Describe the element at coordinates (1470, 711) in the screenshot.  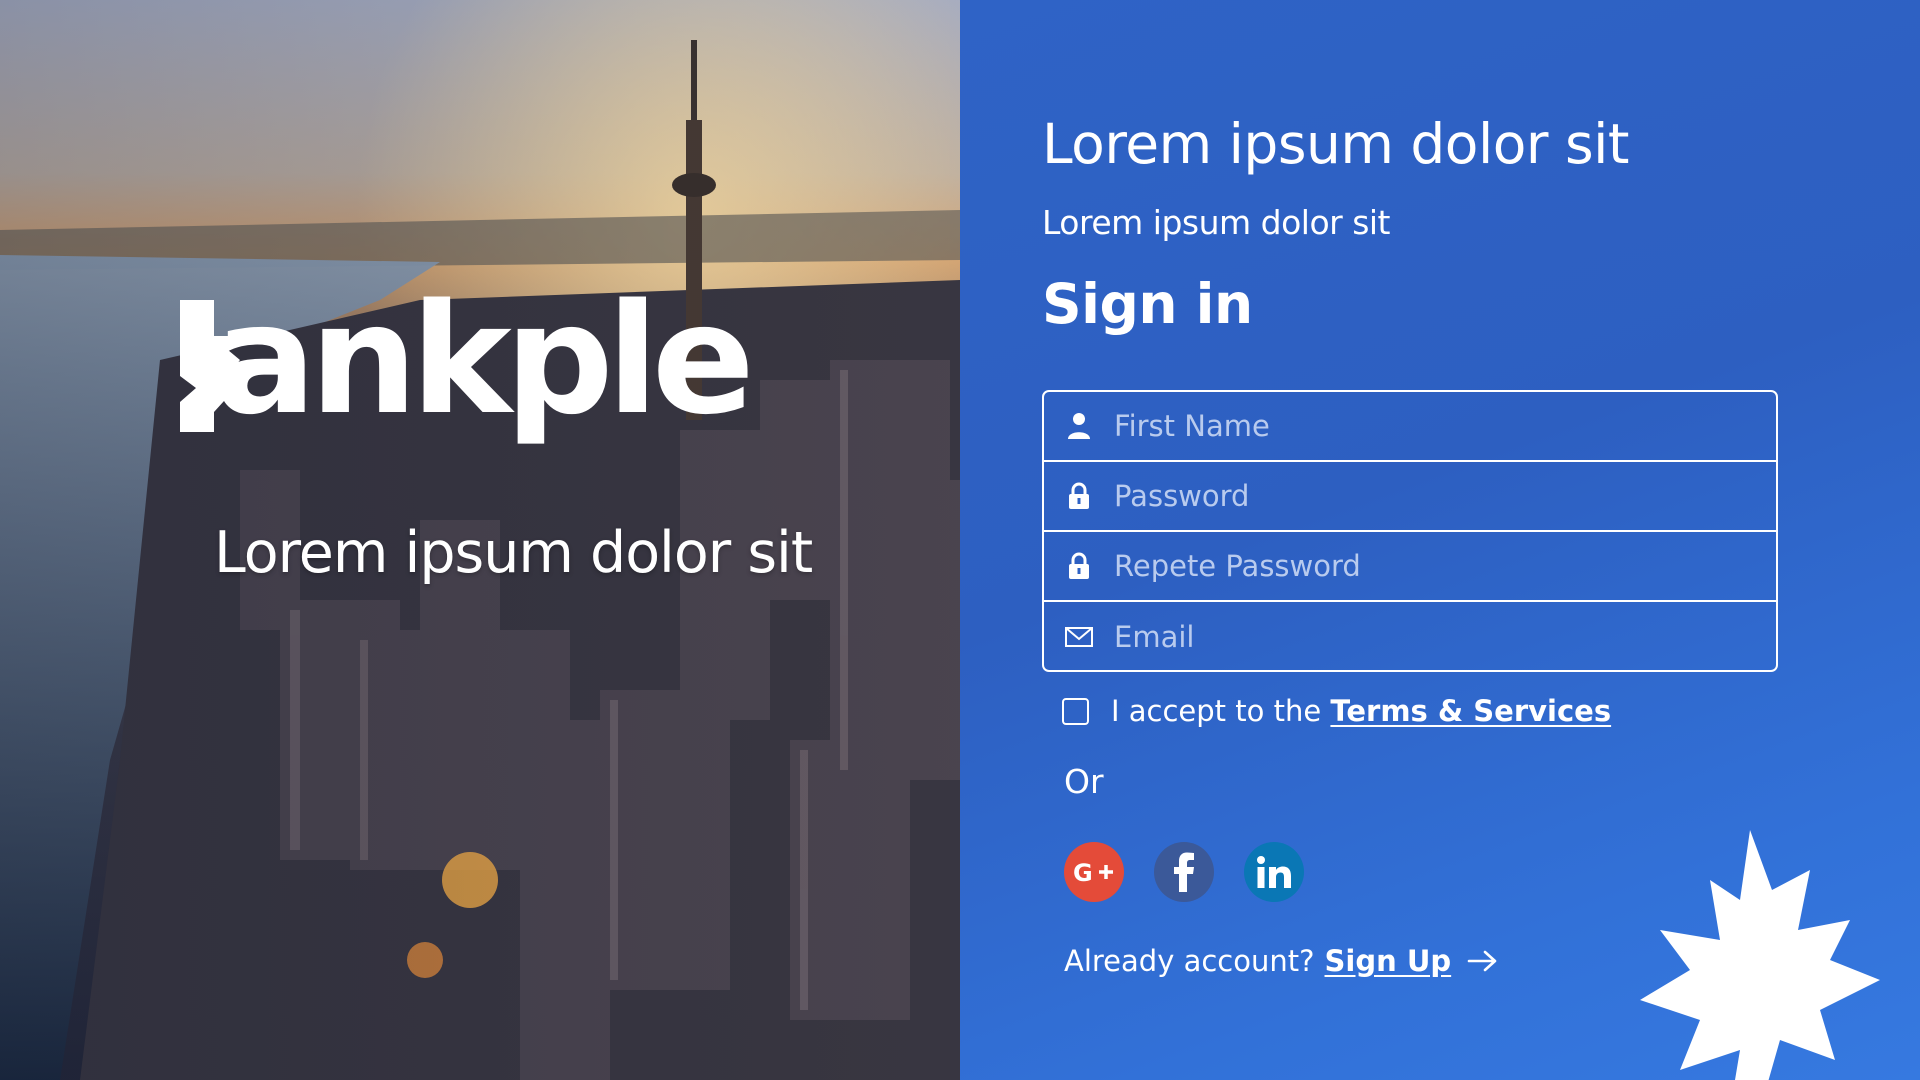
I see `terms-link: Terms & Services` at that location.